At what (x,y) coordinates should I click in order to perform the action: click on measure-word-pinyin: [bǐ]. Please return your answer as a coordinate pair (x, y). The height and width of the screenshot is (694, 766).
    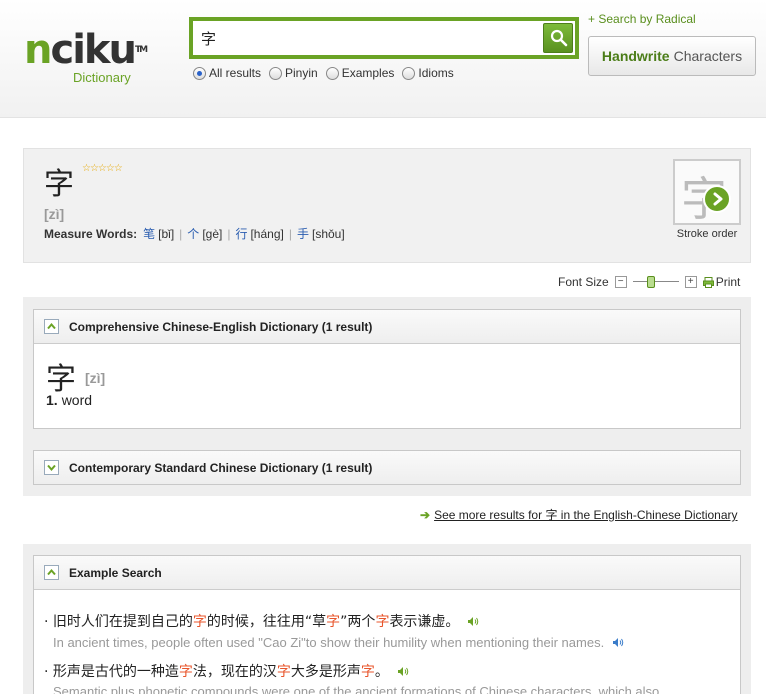
    Looking at the image, I should click on (166, 233).